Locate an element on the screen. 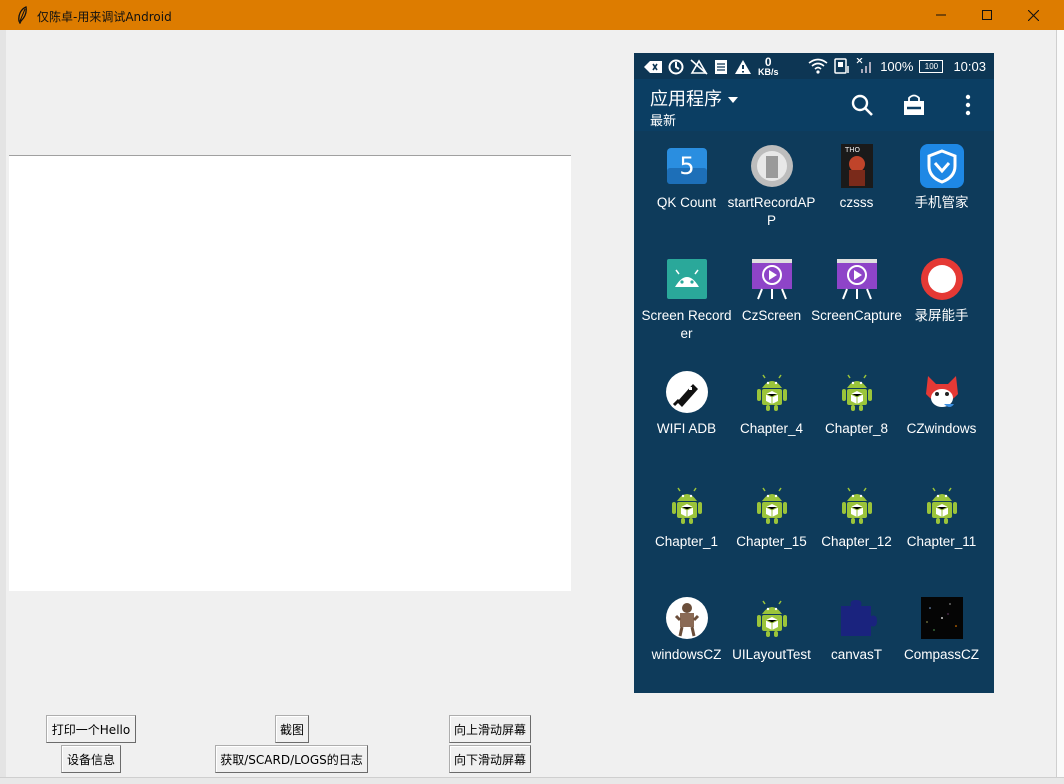 Image resolution: width=1064 pixels, height=784 pixels. screen-recorder-icon is located at coordinates (687, 279).